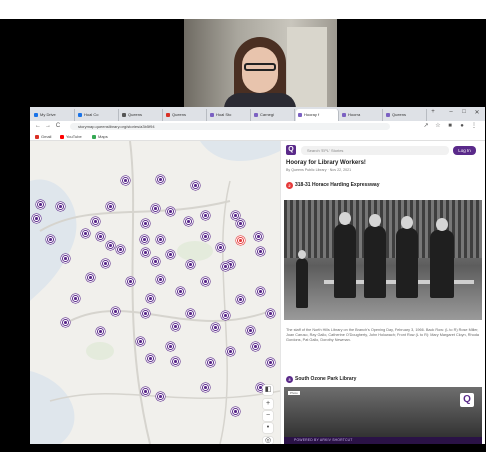  Describe the element at coordinates (462, 126) in the screenshot. I see `profile-avatar-icon: ●` at that location.